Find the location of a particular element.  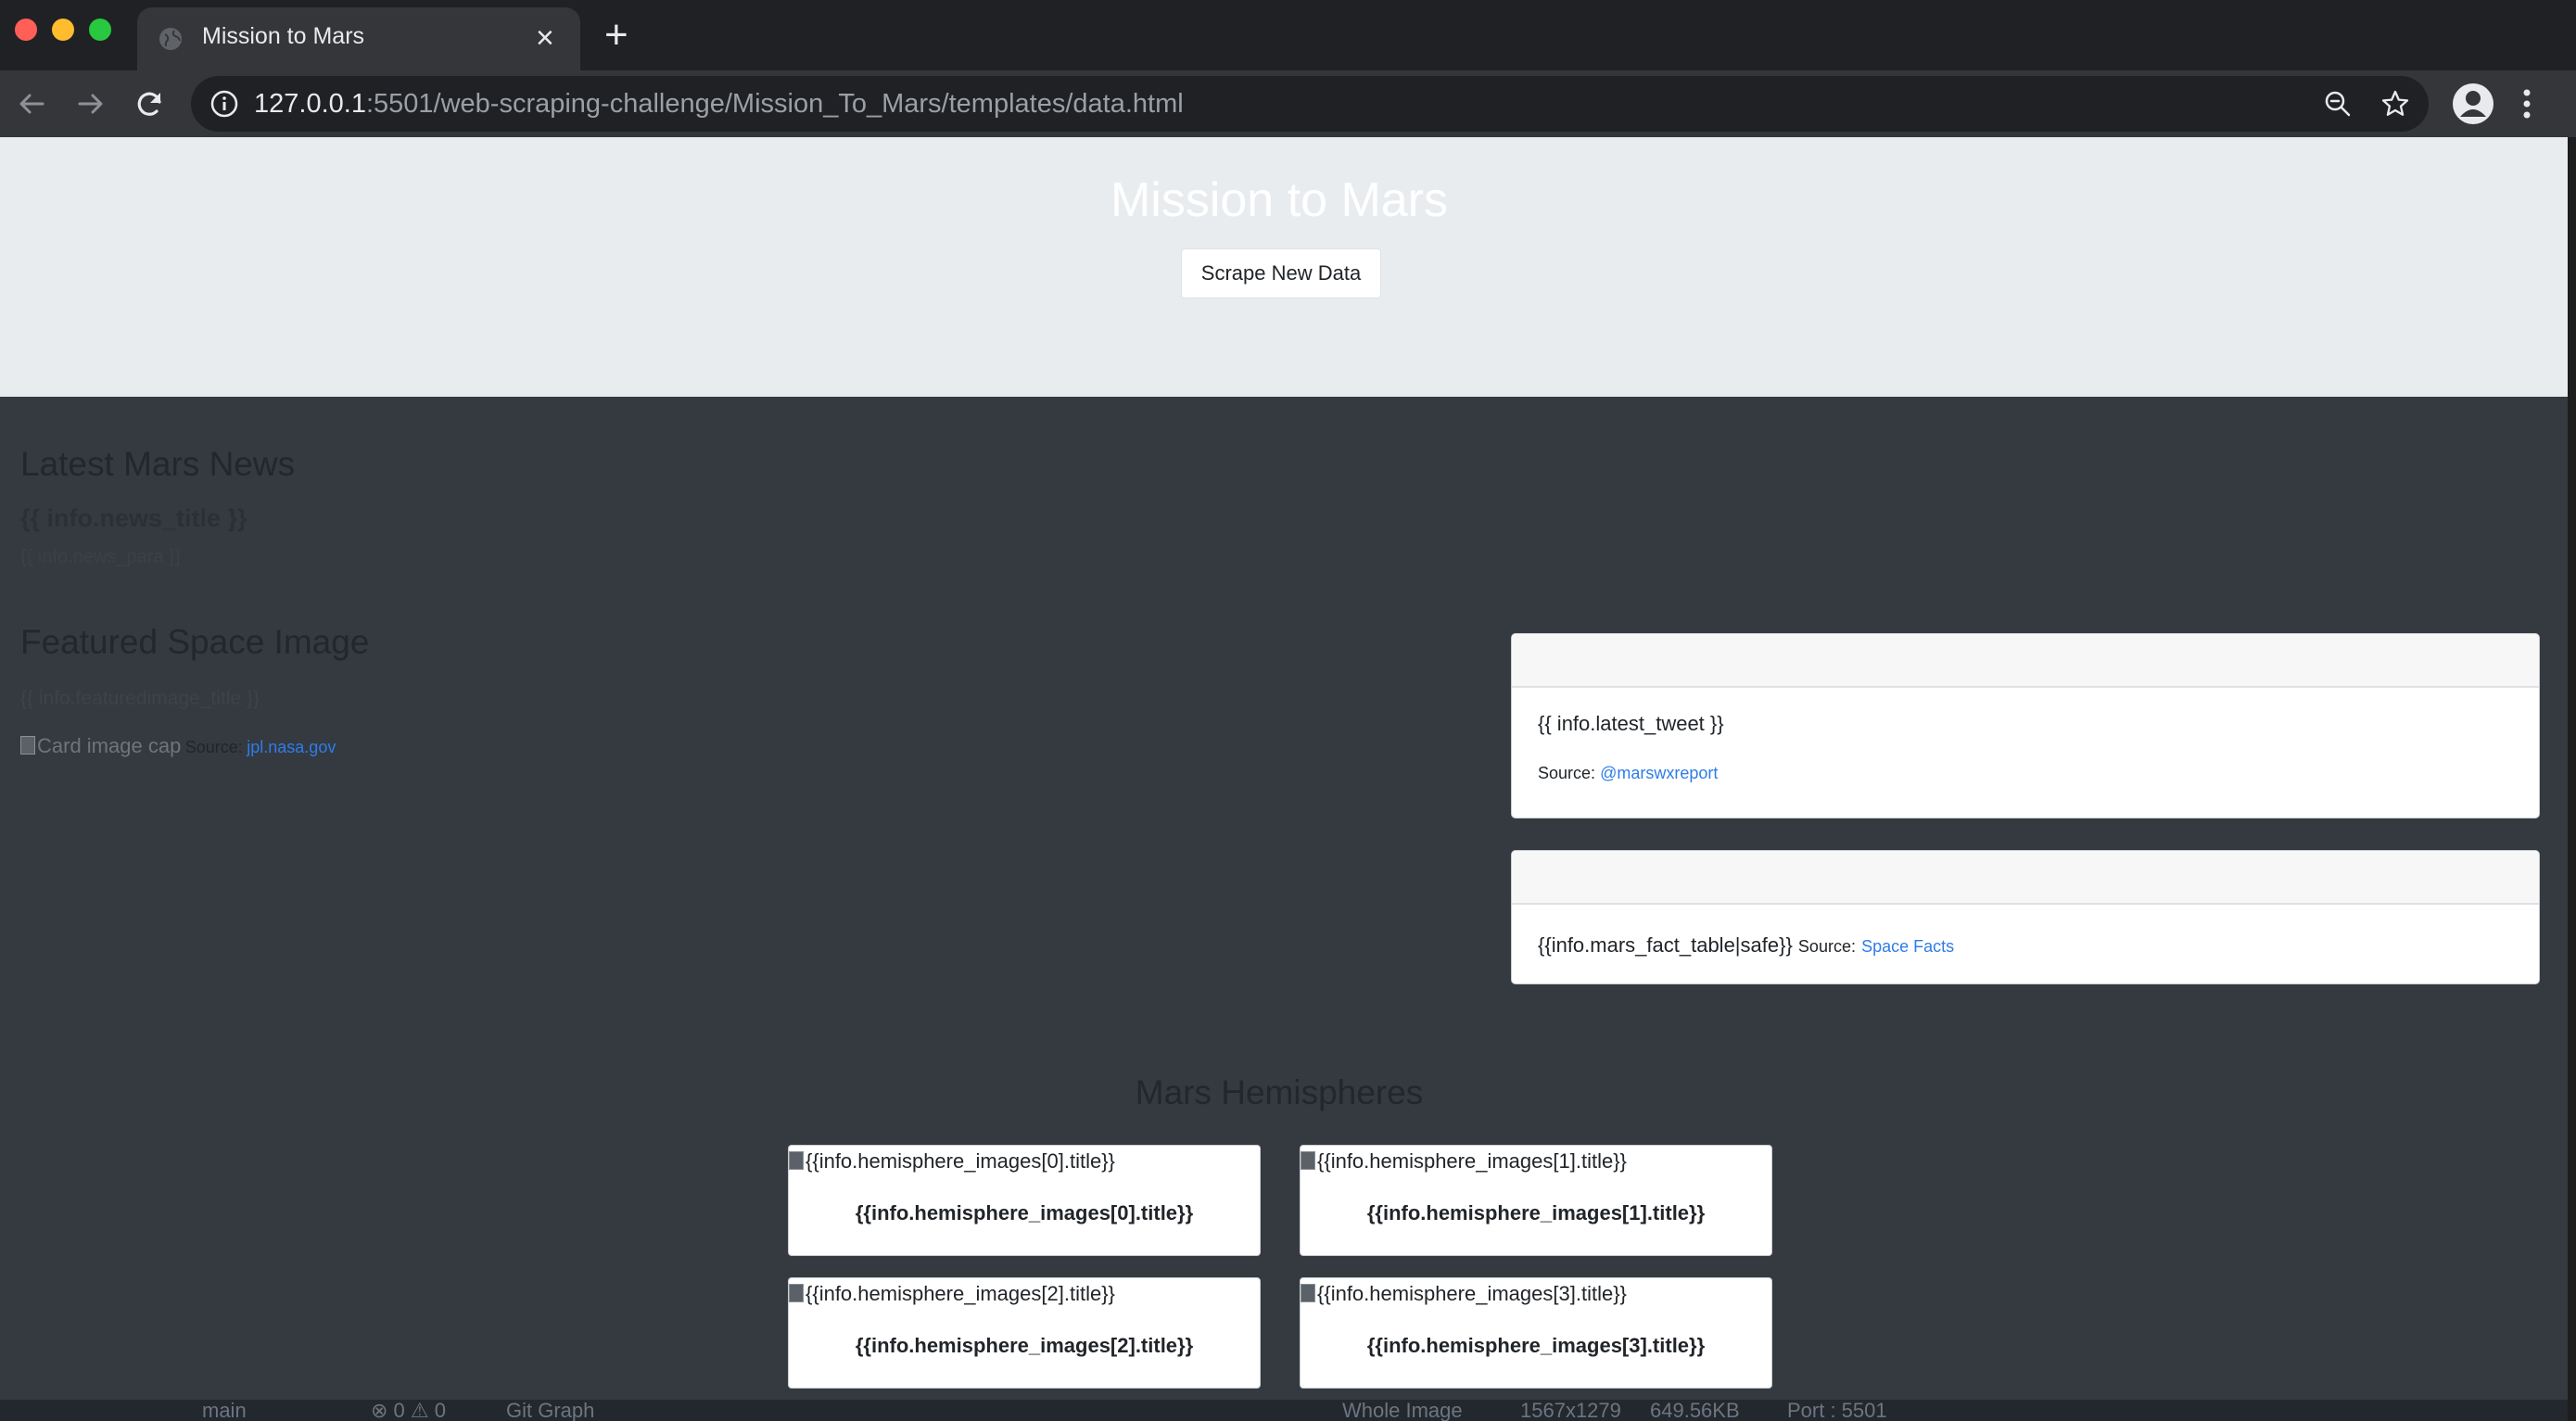

weather-source-link: @marswxreport is located at coordinates (1659, 773).